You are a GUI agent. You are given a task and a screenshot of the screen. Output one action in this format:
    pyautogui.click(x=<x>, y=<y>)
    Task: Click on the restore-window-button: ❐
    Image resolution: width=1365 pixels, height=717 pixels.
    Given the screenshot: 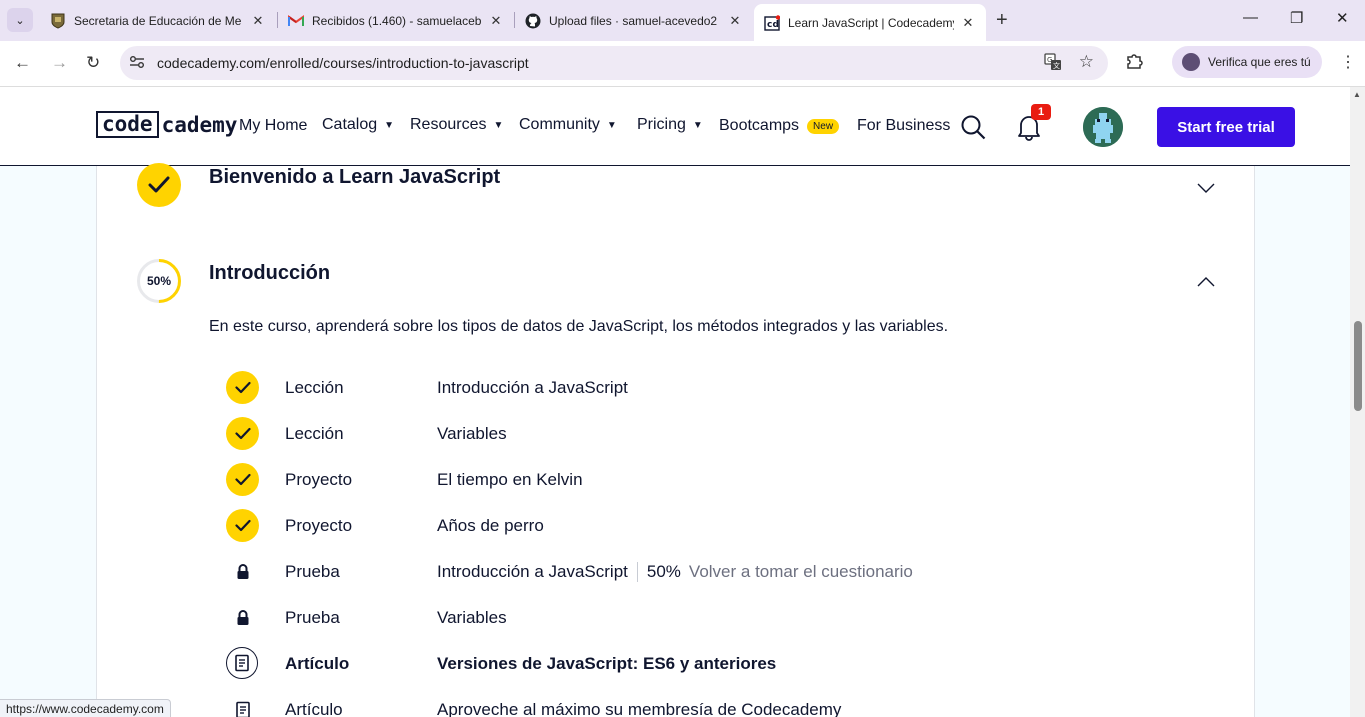 What is the action you would take?
    pyautogui.click(x=1296, y=18)
    